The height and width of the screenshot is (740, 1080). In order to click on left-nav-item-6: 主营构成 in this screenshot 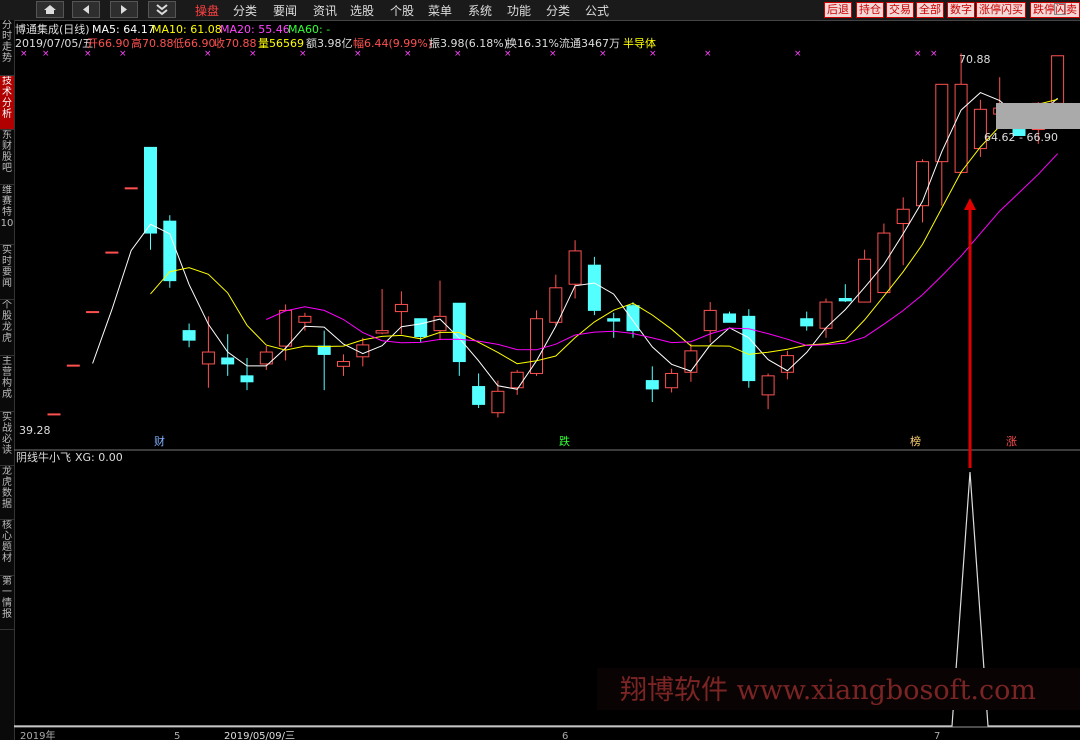, I will do `click(7, 384)`.